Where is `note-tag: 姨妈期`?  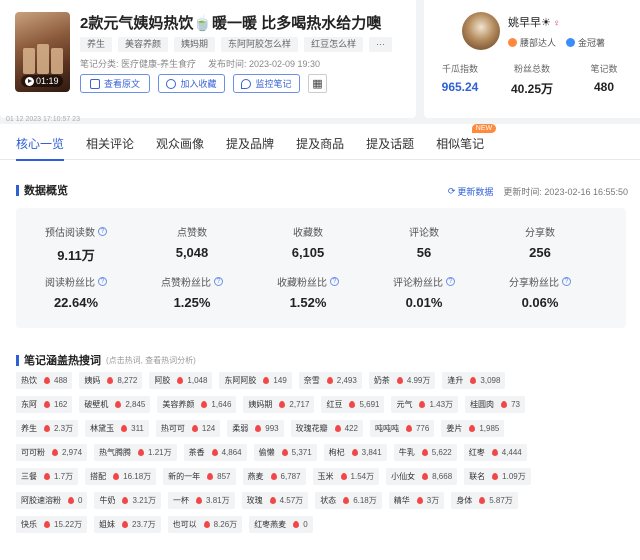 note-tag: 姨妈期 is located at coordinates (195, 44).